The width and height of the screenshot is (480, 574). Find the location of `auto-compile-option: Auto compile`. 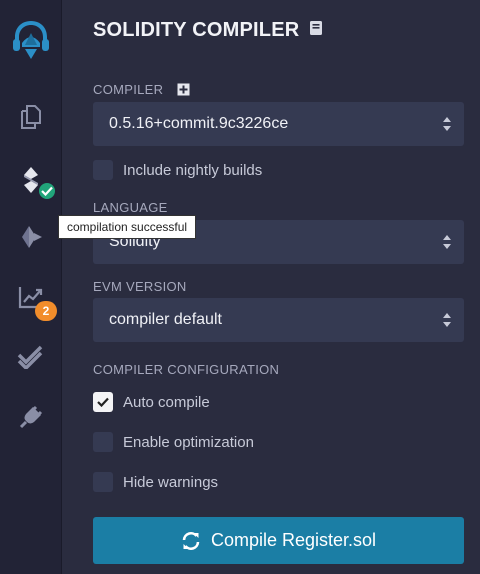

auto-compile-option: Auto compile is located at coordinates (151, 402).